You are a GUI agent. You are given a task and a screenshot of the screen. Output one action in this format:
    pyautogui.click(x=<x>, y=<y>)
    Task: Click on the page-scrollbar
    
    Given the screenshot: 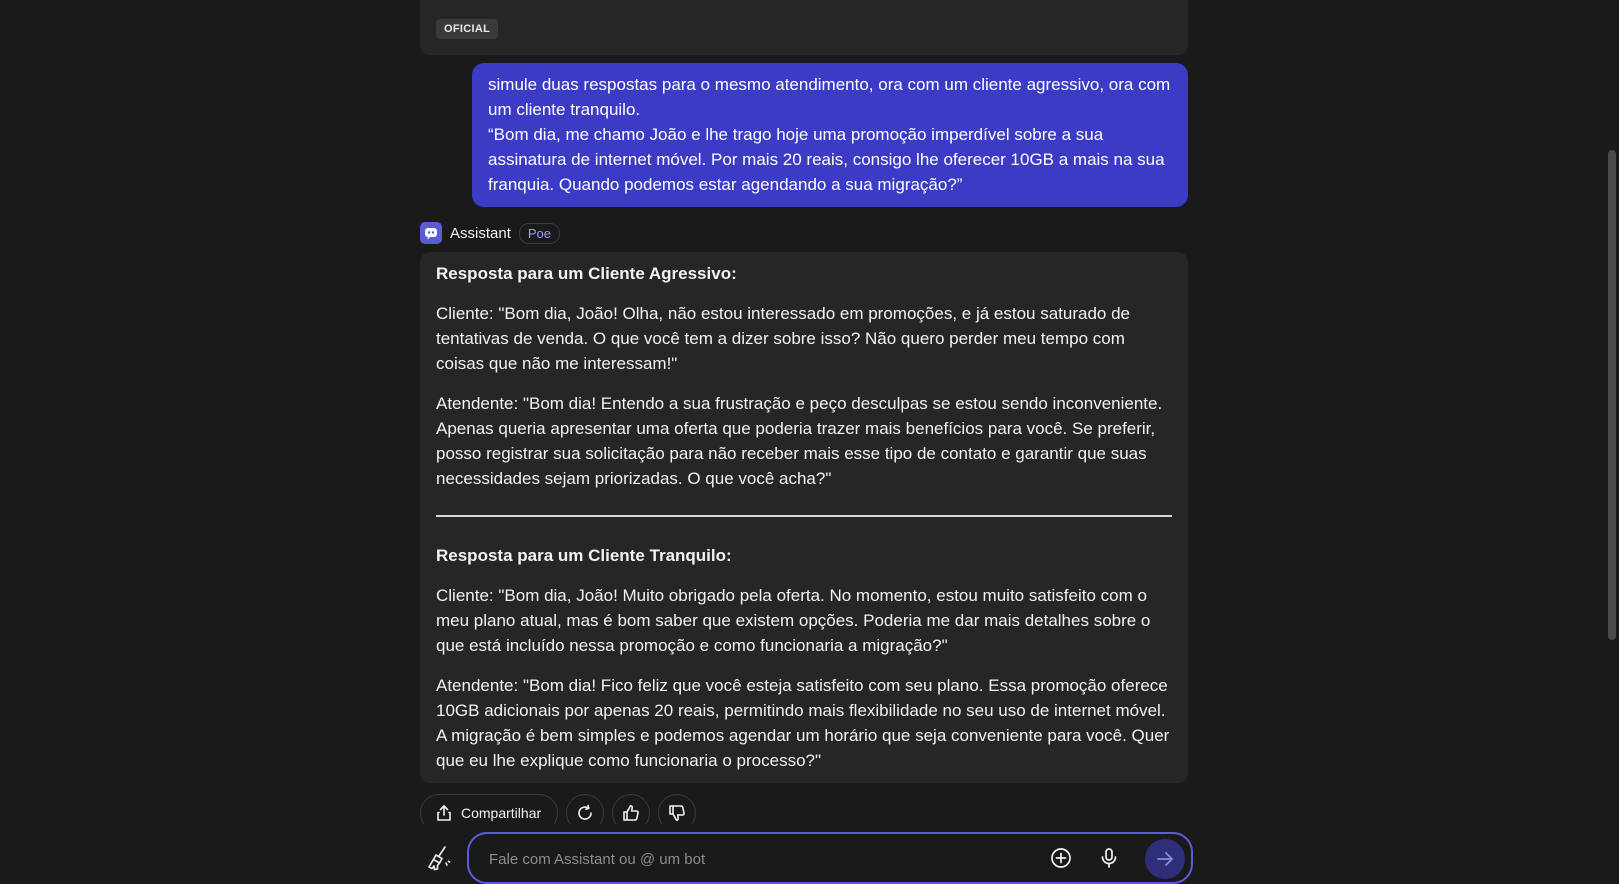 What is the action you would take?
    pyautogui.click(x=1611, y=442)
    